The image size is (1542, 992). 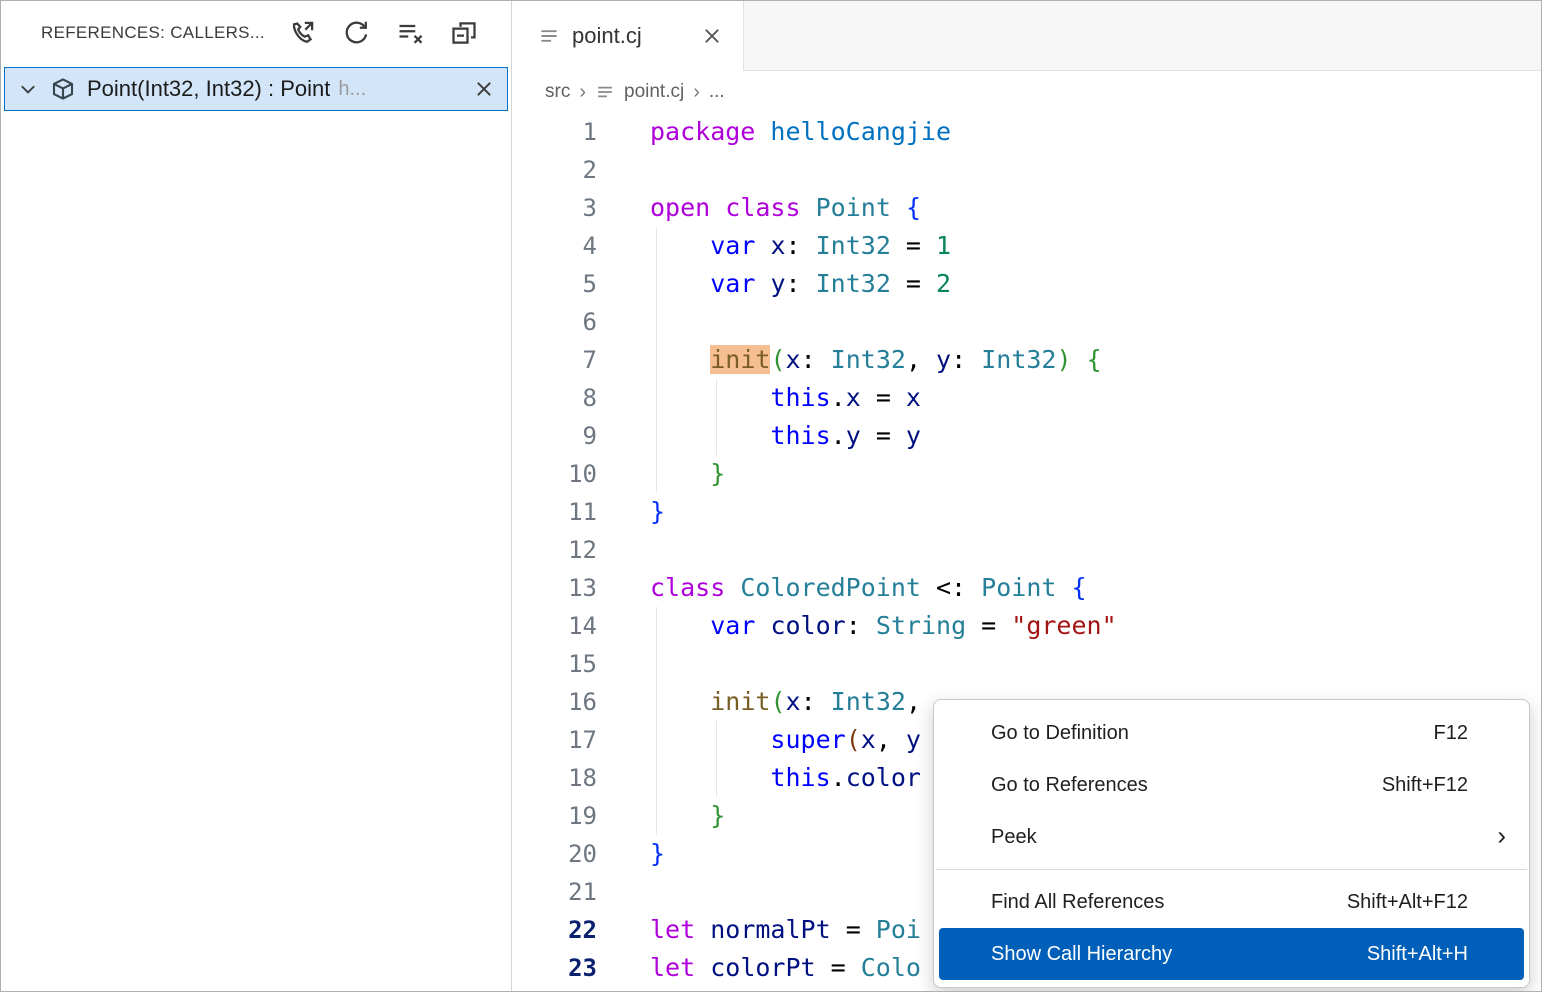 I want to click on code-text: this.y = y, so click(x=785, y=436).